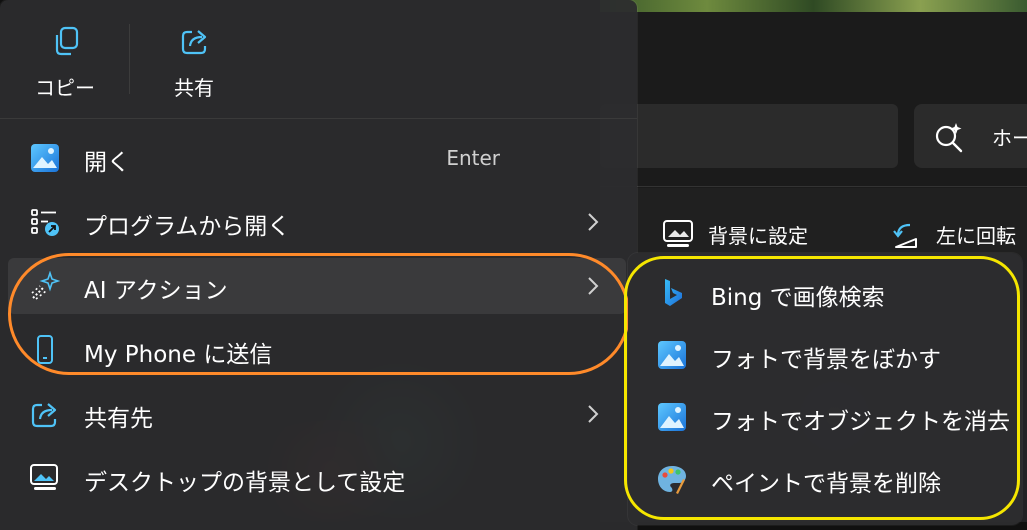 The image size is (1027, 530). I want to click on copy-icon, so click(67, 41).